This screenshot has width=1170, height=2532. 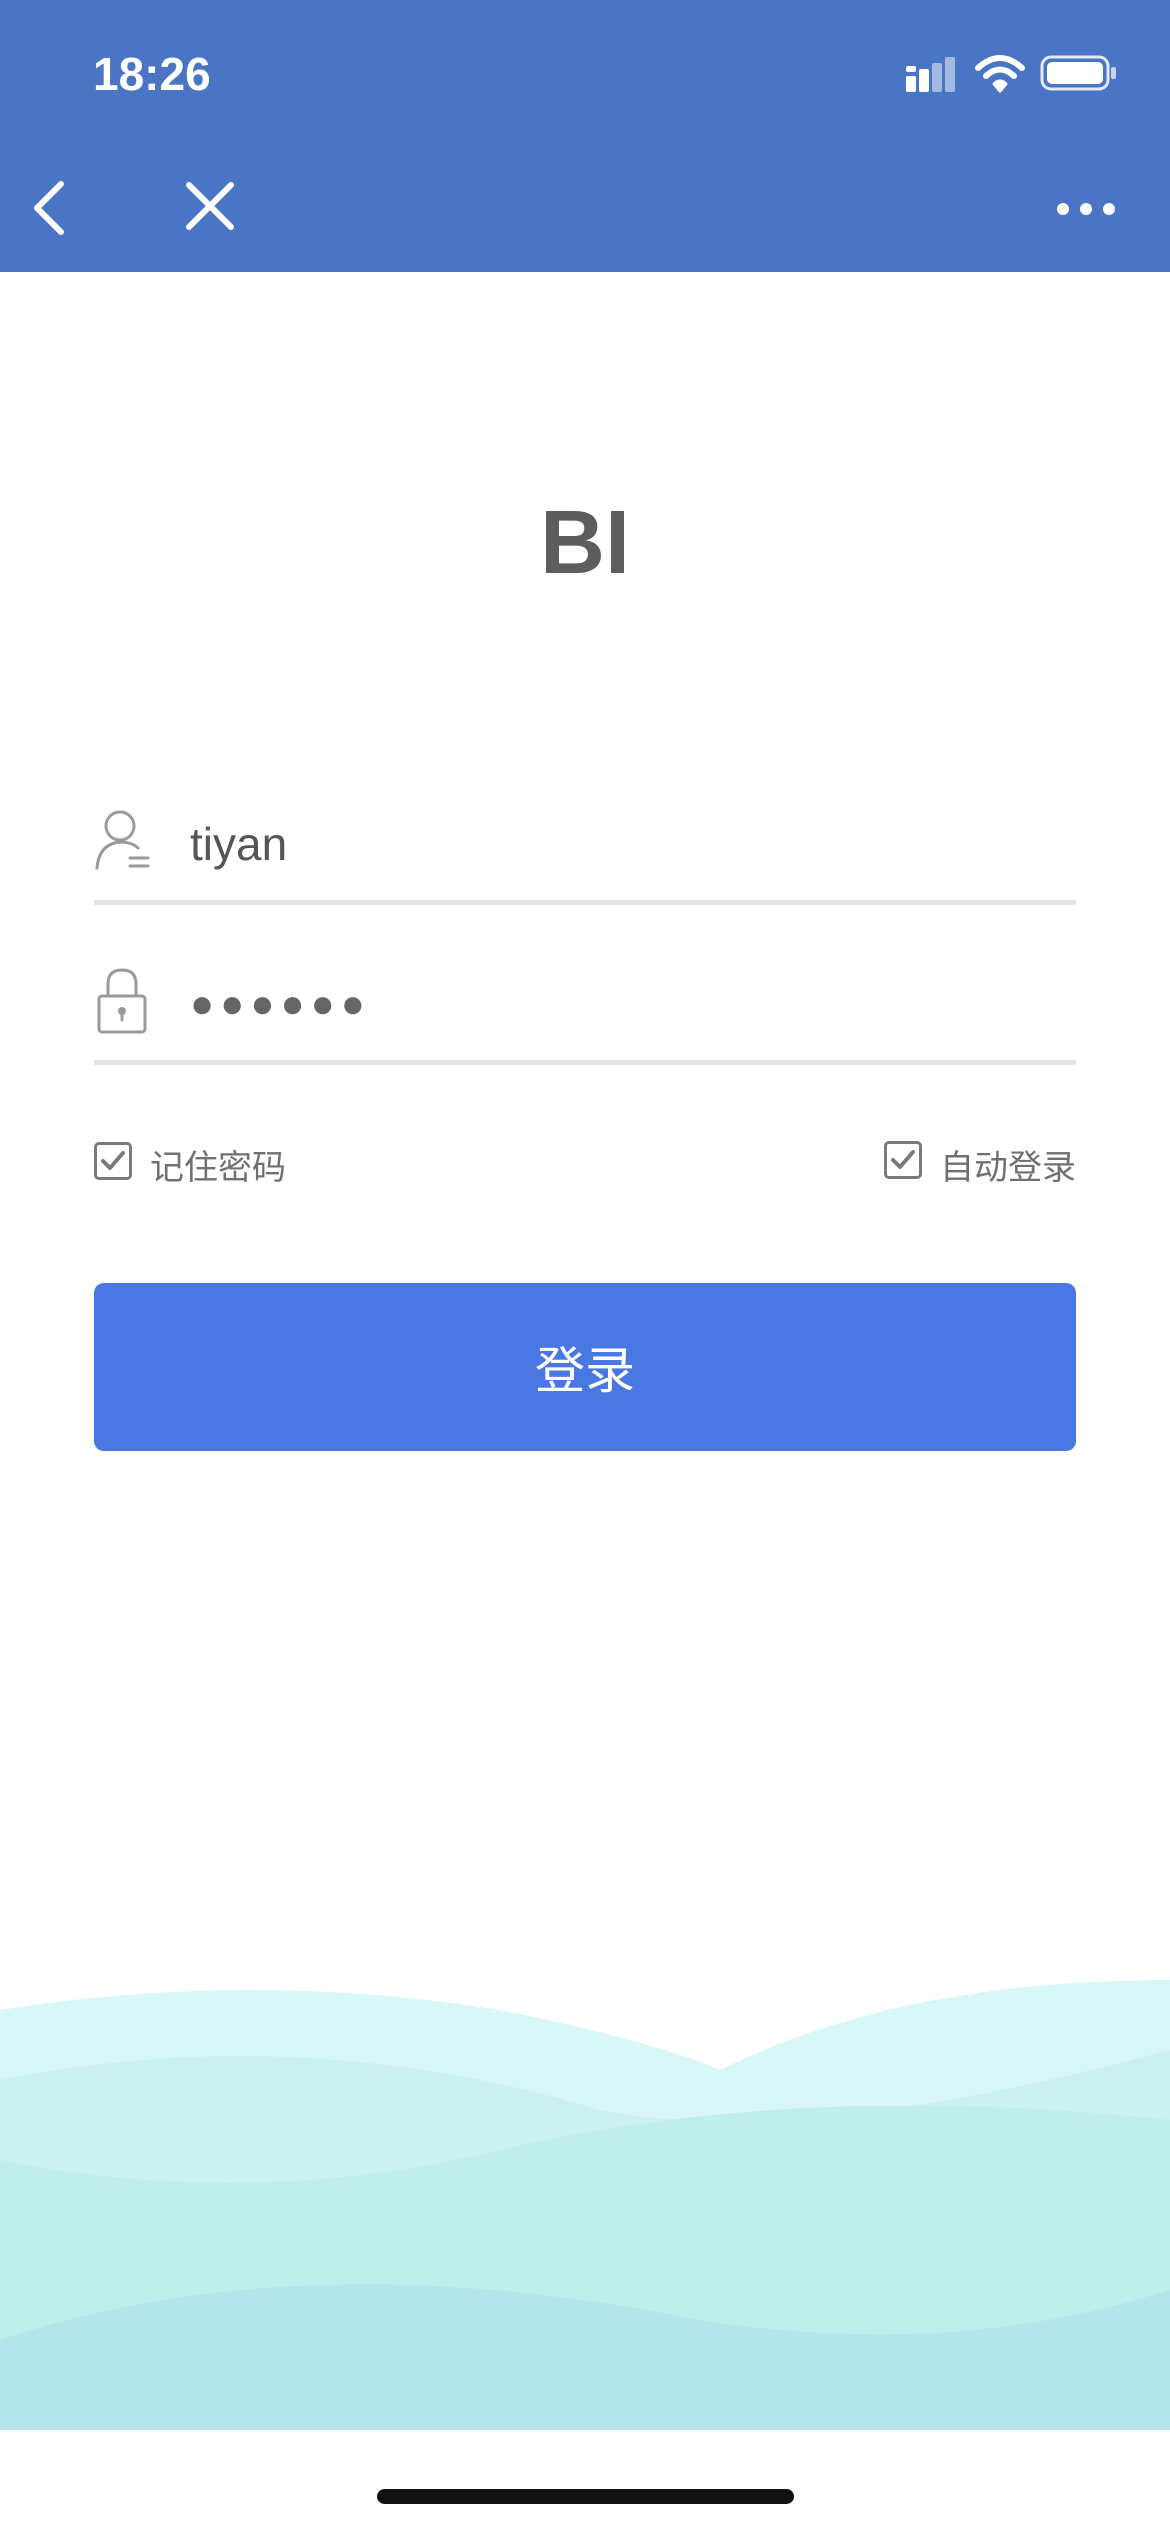 I want to click on battery-icon, so click(x=1078, y=73).